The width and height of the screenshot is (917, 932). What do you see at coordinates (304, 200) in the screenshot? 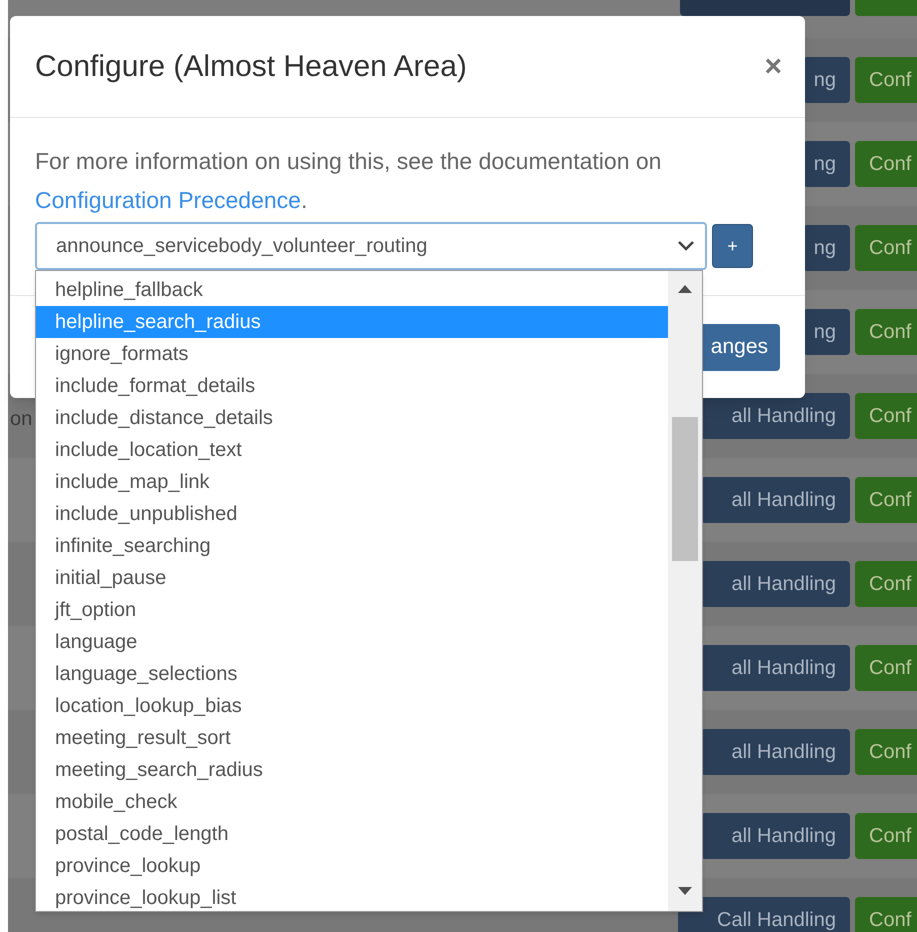
I see `period-text: .` at bounding box center [304, 200].